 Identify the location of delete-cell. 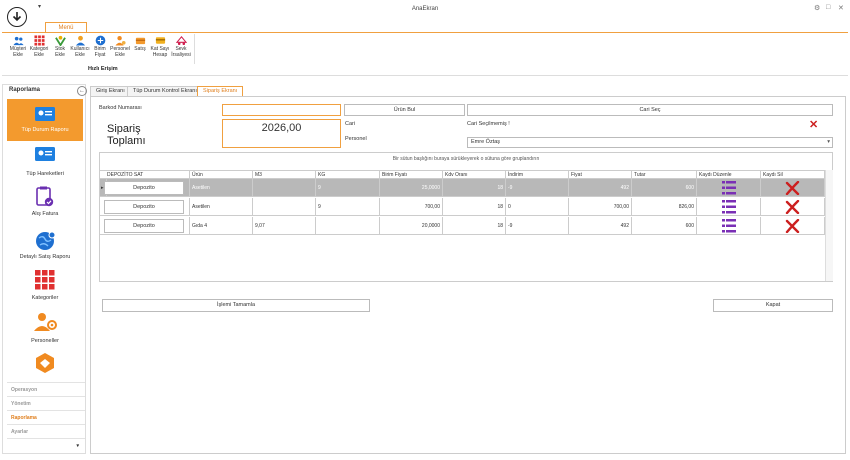
(793, 207).